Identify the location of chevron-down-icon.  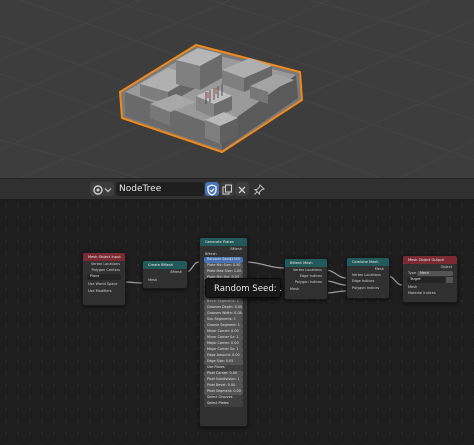
(108, 190).